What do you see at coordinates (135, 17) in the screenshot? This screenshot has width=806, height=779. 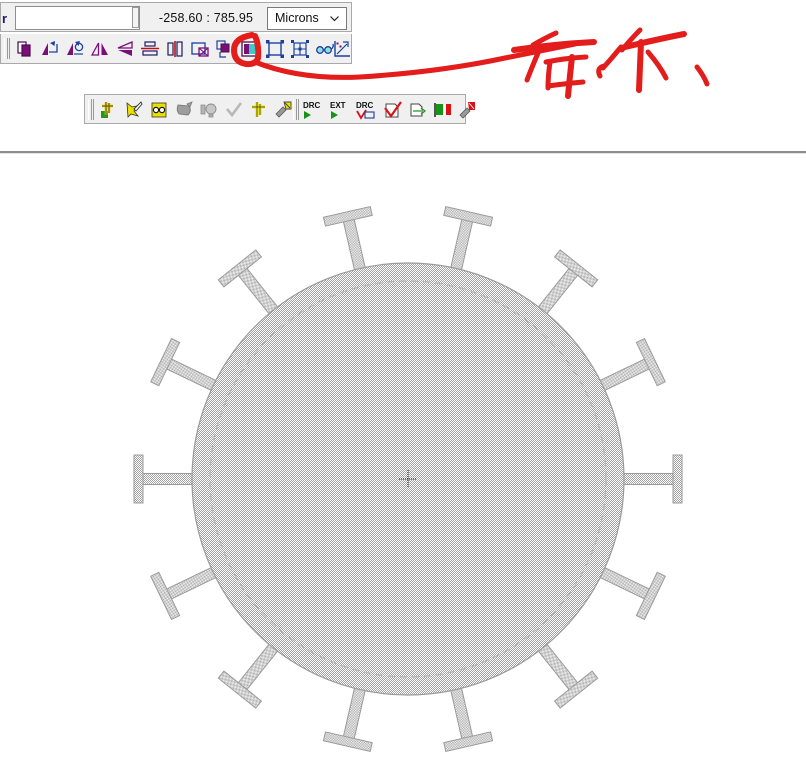 I see `entry-scrollbar` at bounding box center [135, 17].